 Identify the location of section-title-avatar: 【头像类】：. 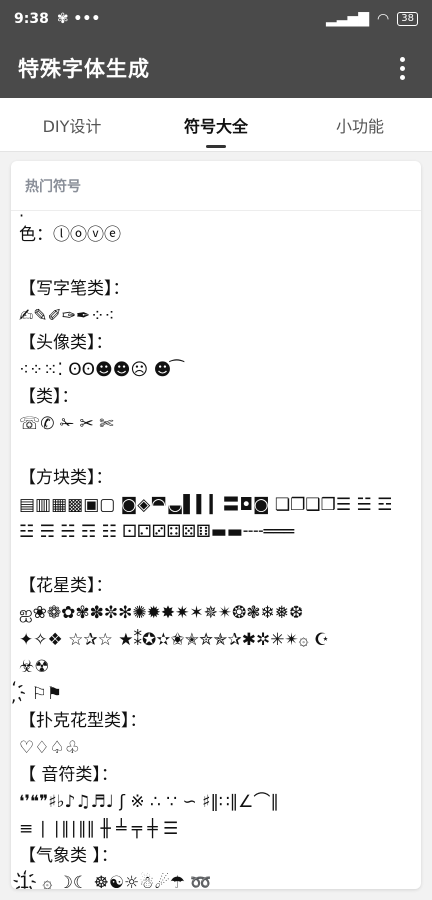
(66, 343).